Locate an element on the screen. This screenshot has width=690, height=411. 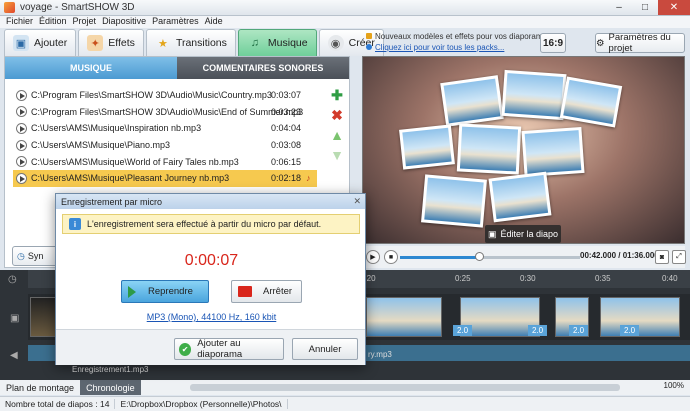
audio-clip-label: ry.mp3 is located at coordinates (380, 354).